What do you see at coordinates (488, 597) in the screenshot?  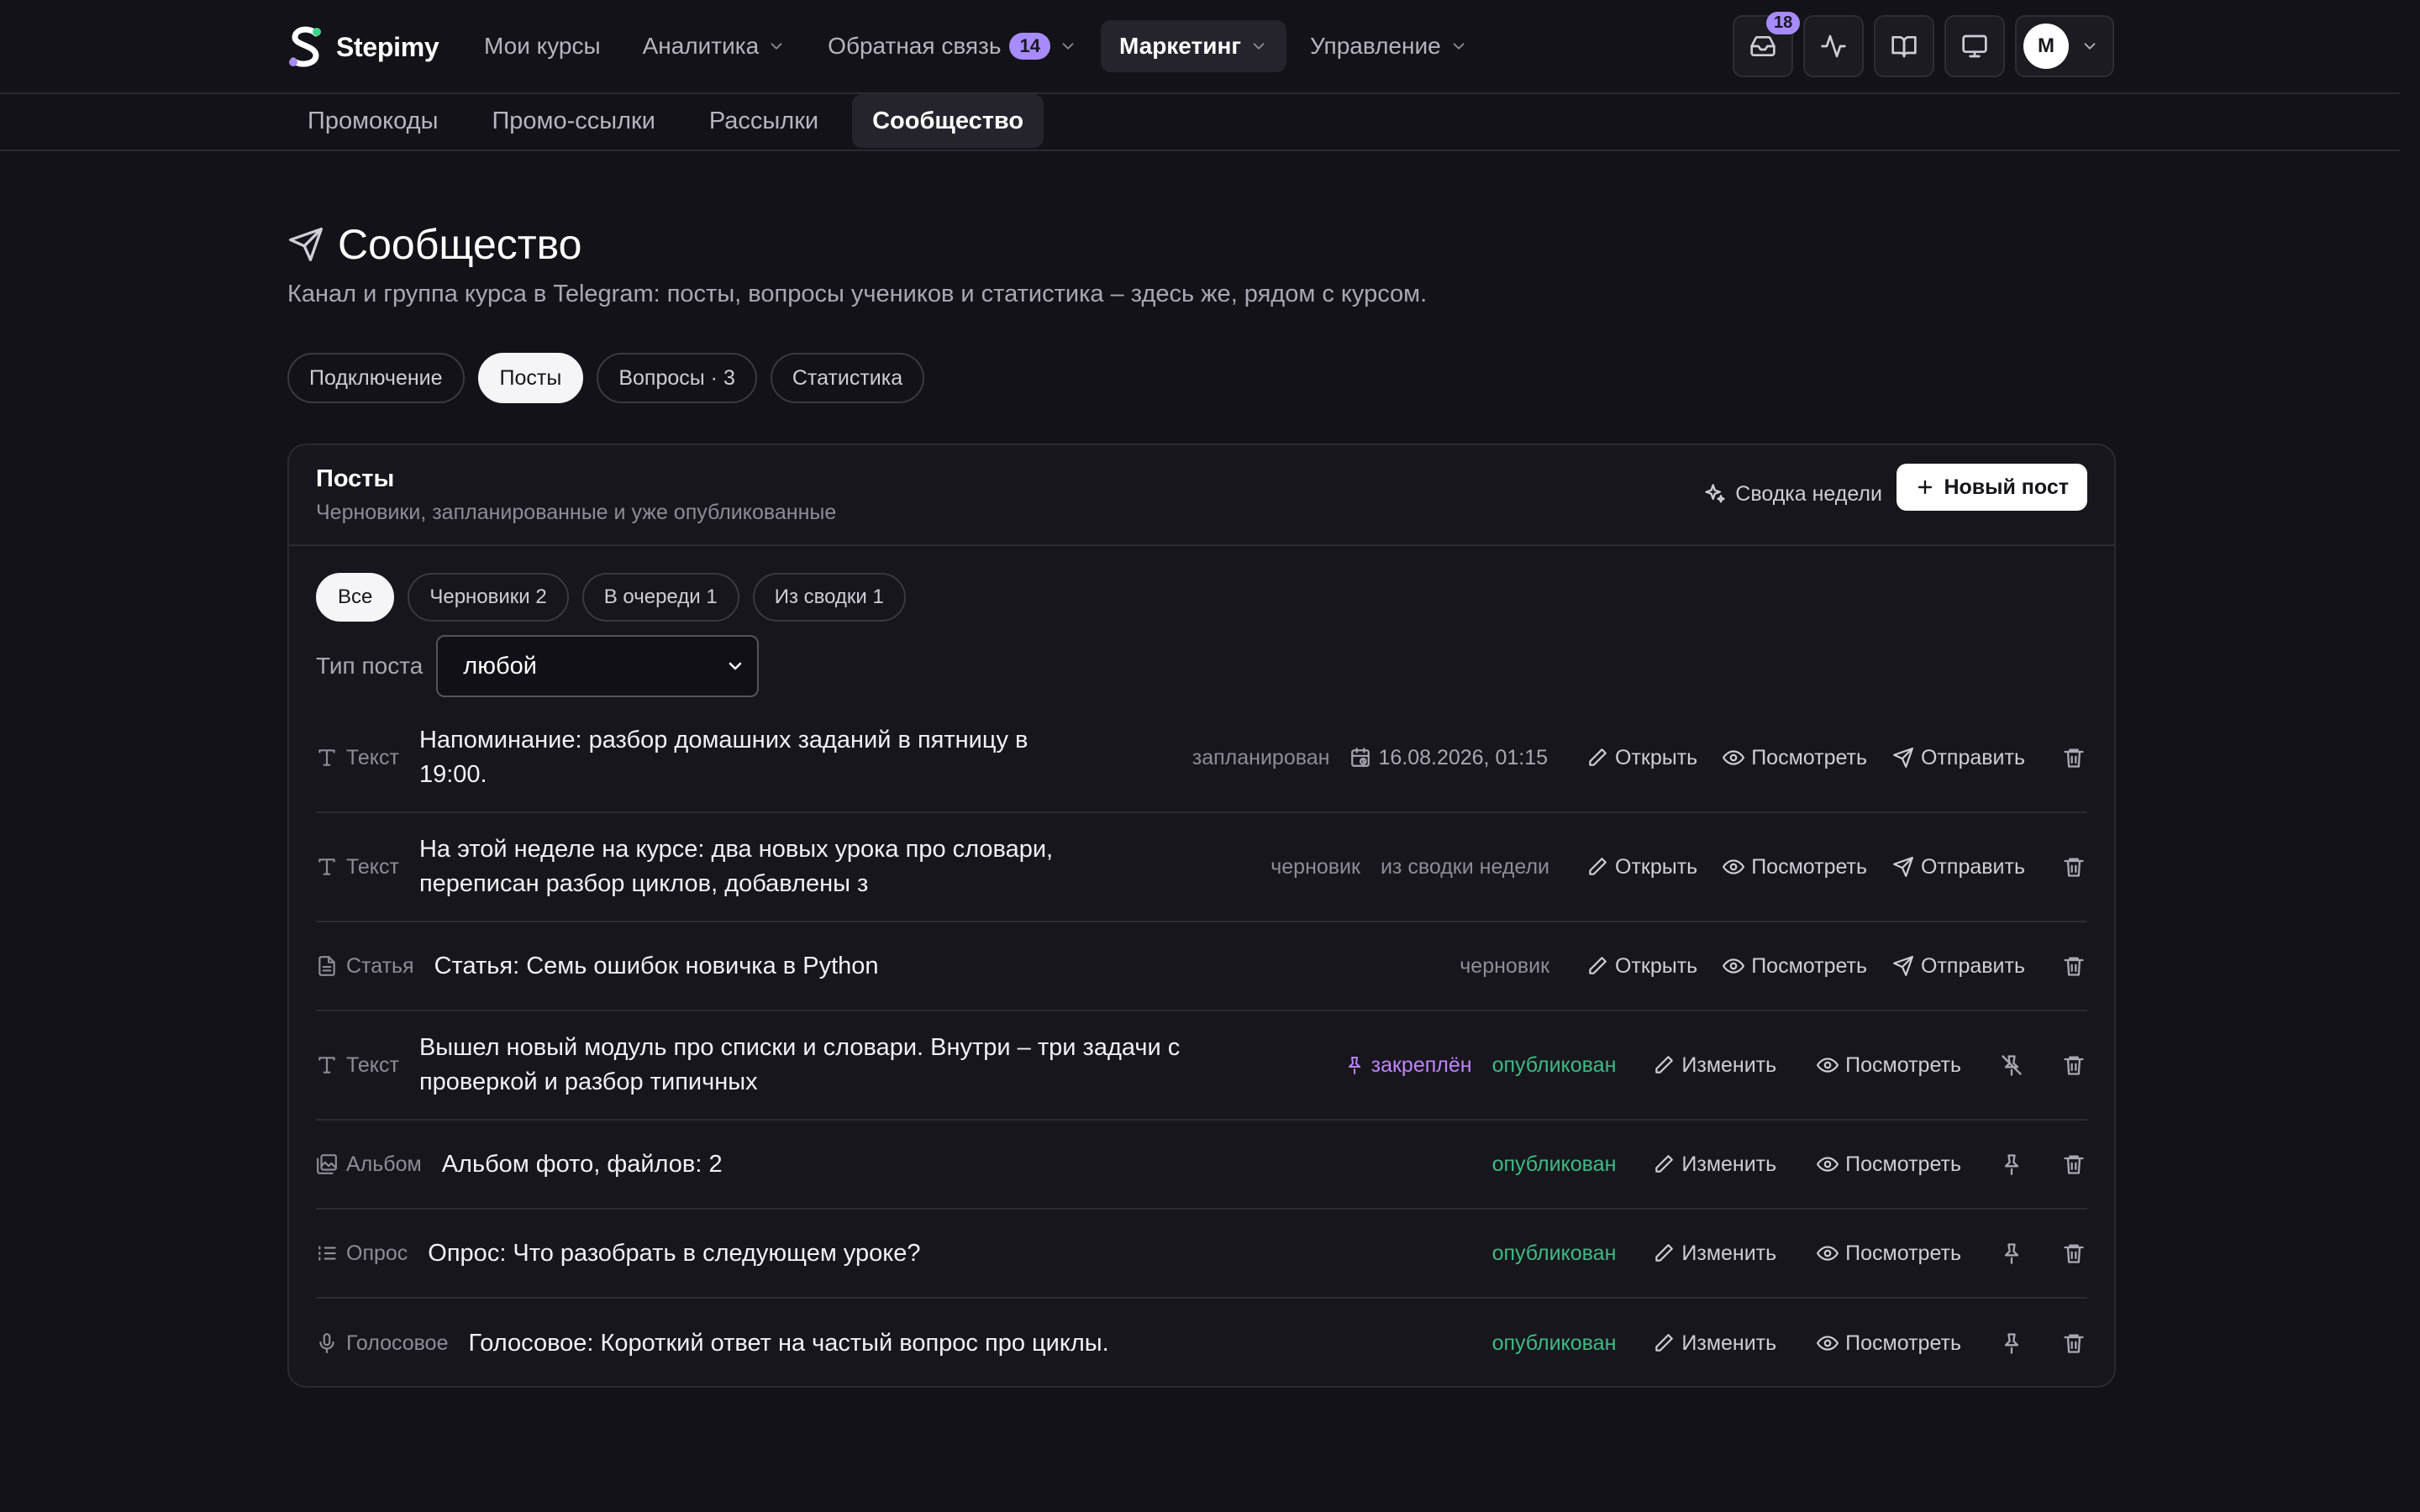 I see `filter-drafts: Черновики 2` at bounding box center [488, 597].